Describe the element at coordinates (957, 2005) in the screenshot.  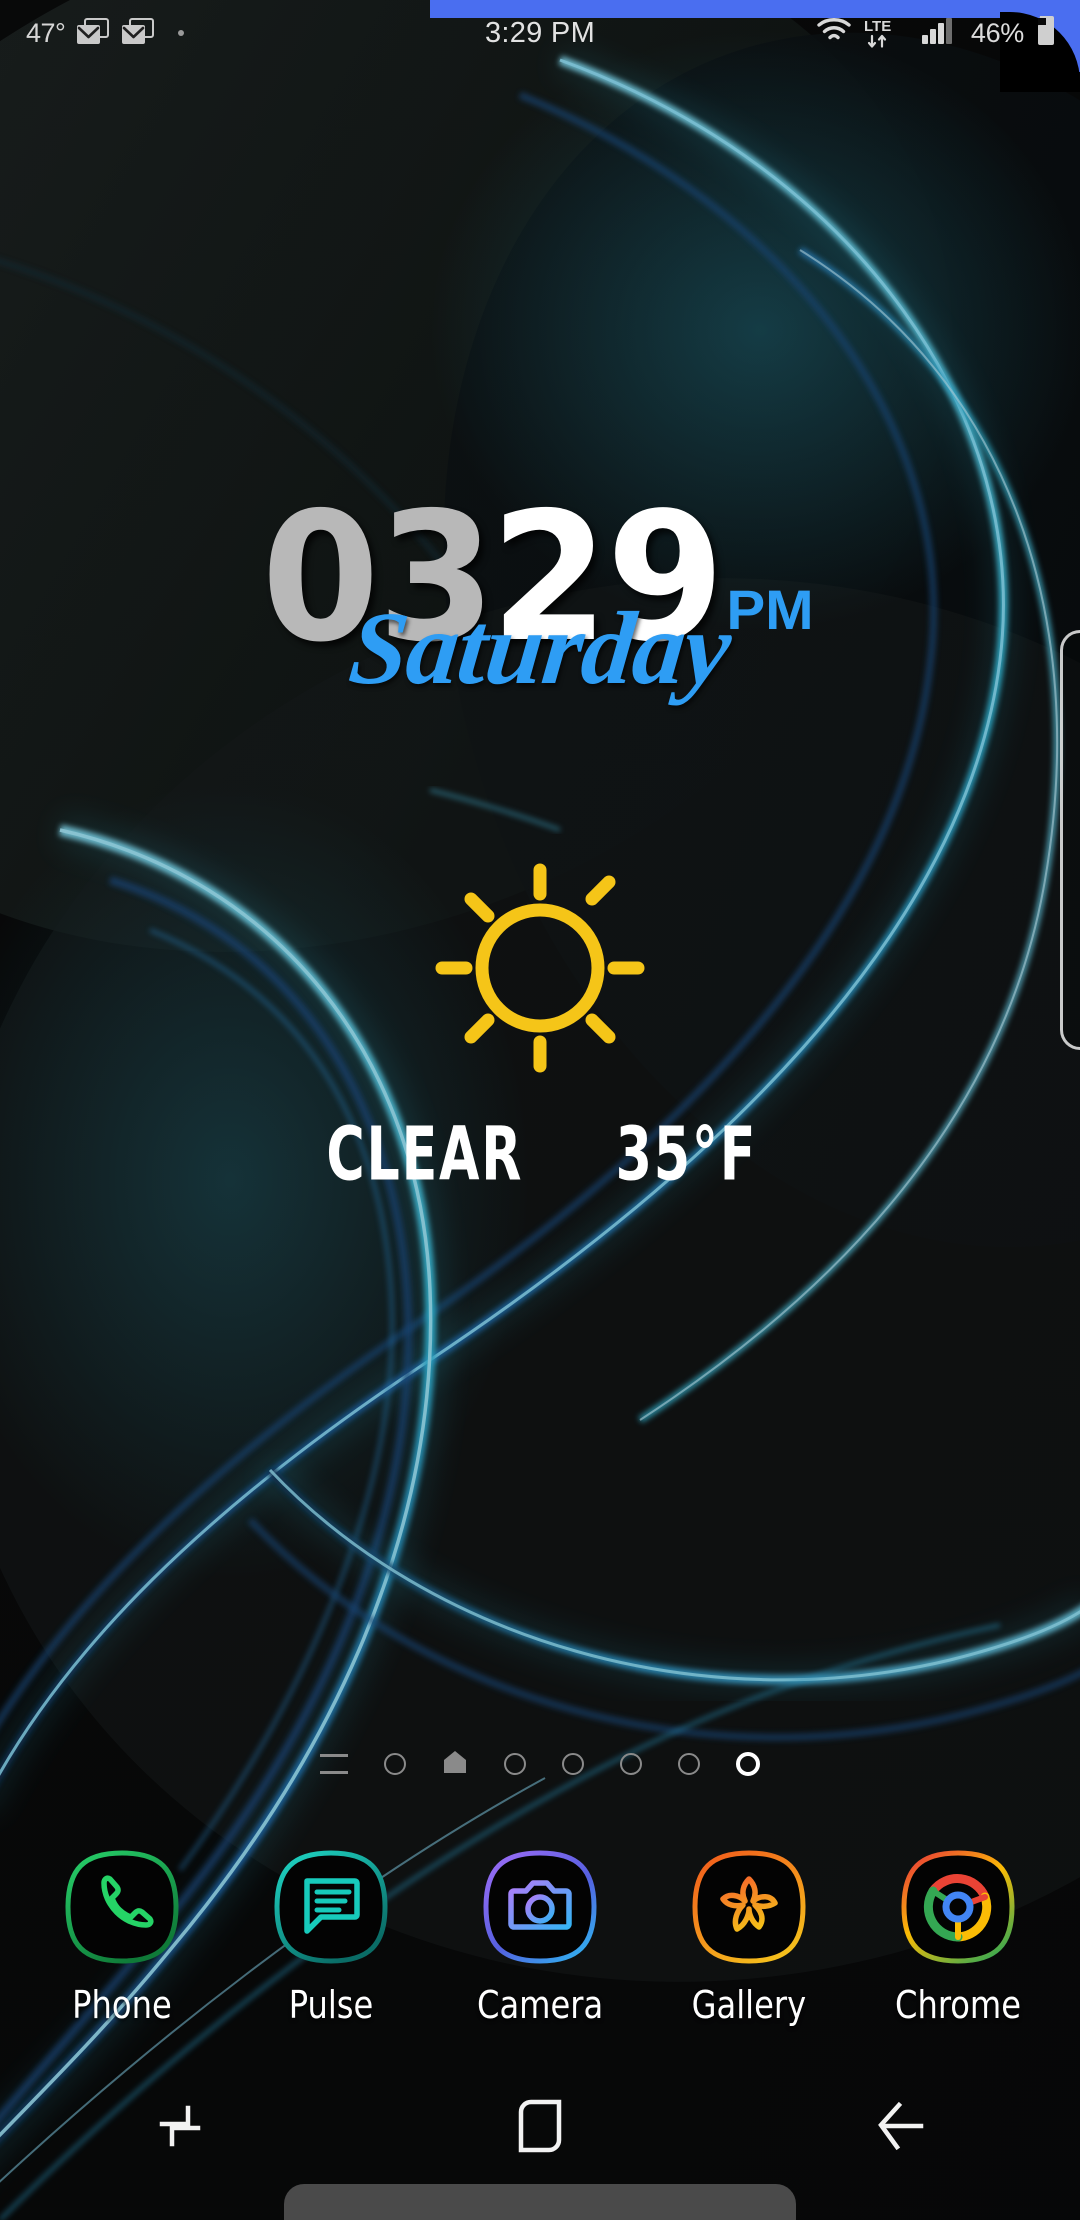
I see `dock-label-chrome: Chrome` at that location.